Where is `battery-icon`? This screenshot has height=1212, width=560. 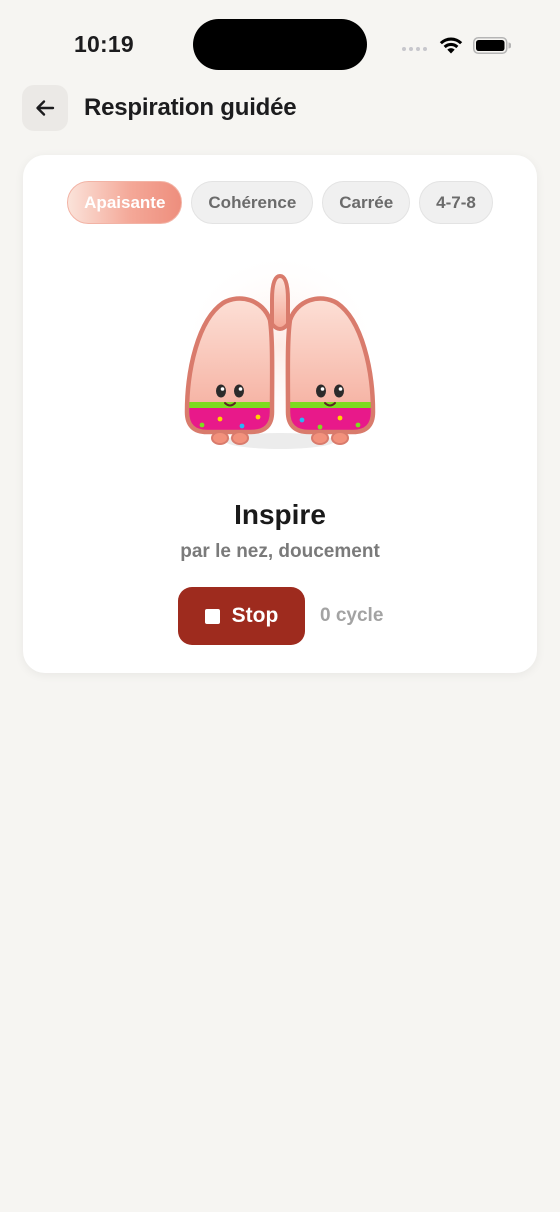 battery-icon is located at coordinates (492, 45).